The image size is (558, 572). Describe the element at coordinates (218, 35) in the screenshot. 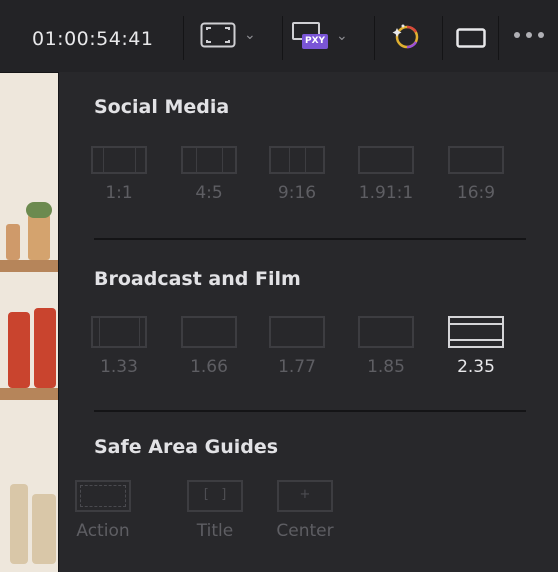

I see `frame-guide-icon` at that location.